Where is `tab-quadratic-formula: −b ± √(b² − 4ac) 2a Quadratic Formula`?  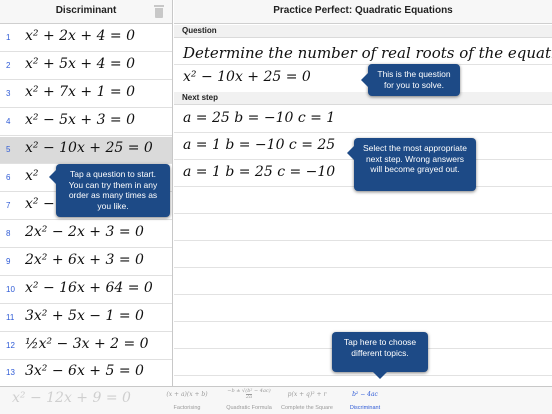 tab-quadratic-formula: −b ± √(b² − 4ac) 2a Quadratic Formula is located at coordinates (249, 401).